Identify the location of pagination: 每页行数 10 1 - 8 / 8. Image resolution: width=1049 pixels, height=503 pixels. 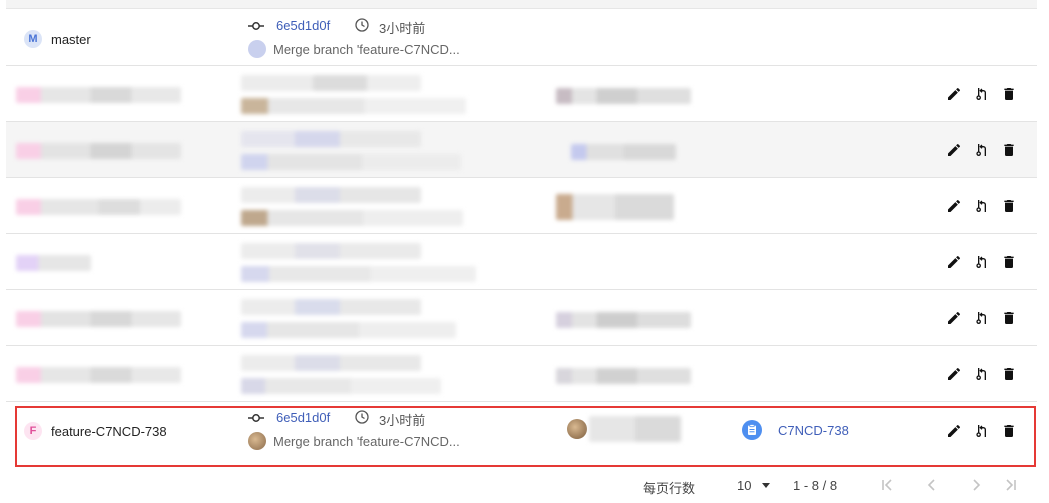
(524, 486).